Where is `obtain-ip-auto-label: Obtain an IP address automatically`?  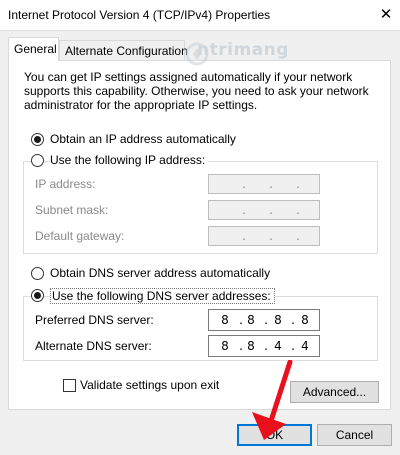 obtain-ip-auto-label: Obtain an IP address automatically is located at coordinates (143, 139).